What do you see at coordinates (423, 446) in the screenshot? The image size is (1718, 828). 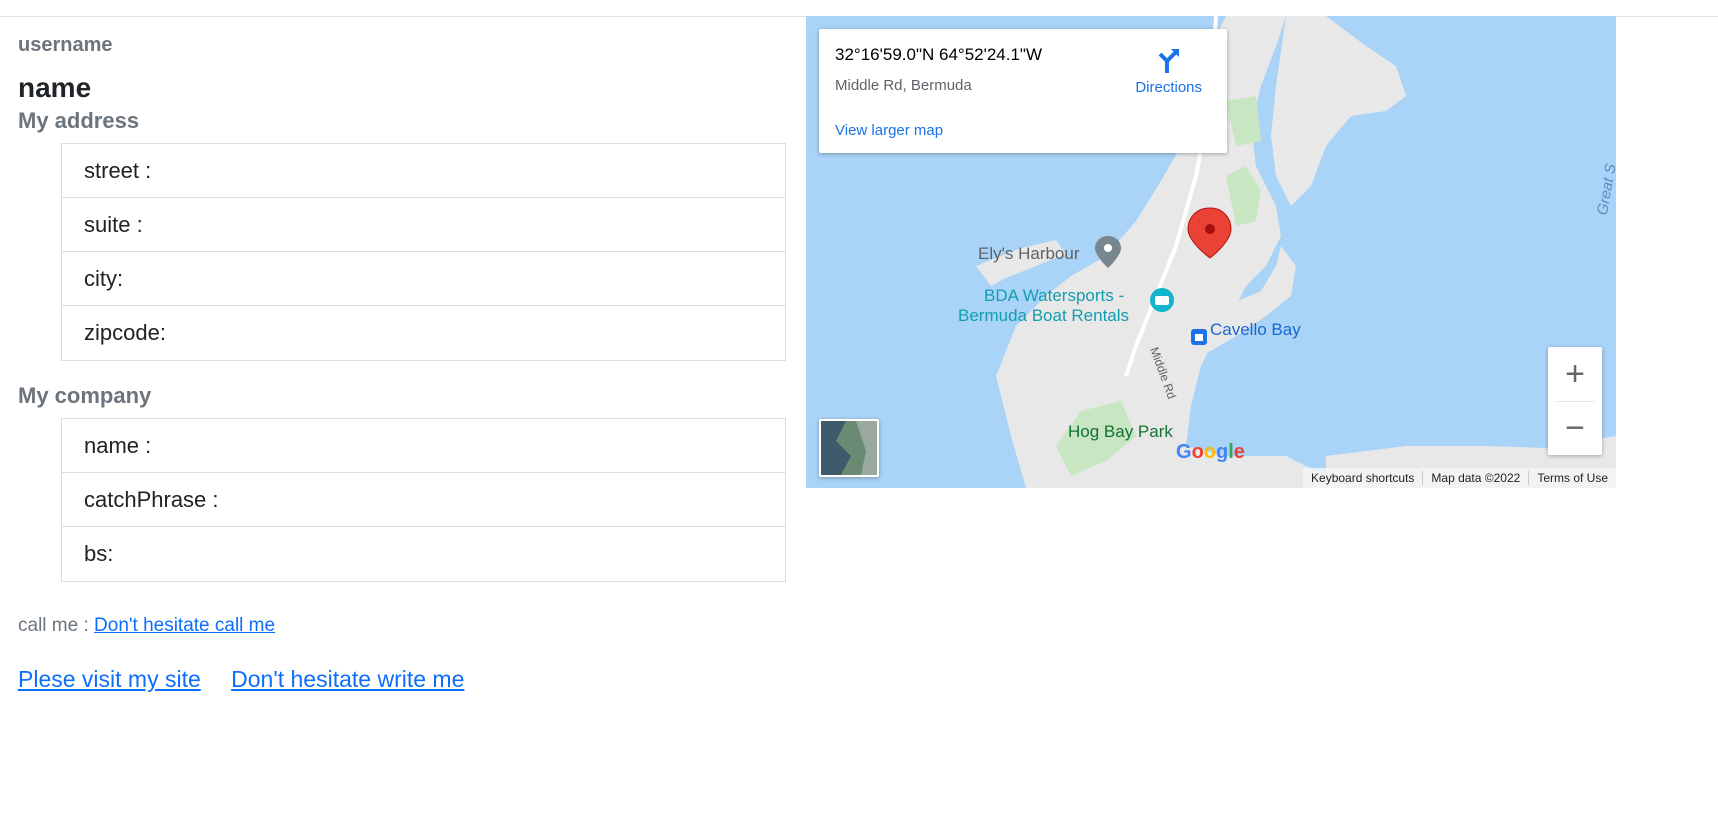 I see `company-name: name :` at bounding box center [423, 446].